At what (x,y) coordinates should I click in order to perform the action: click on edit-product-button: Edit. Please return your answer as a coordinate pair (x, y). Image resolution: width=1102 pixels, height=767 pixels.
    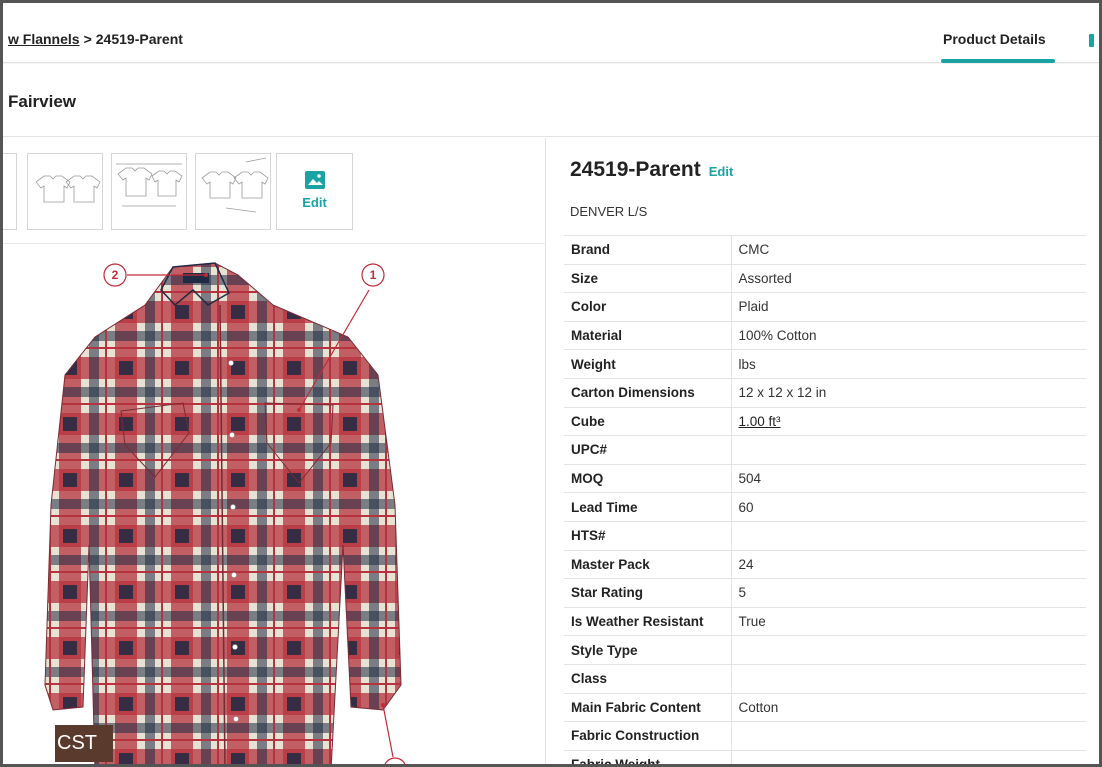
    Looking at the image, I should click on (721, 171).